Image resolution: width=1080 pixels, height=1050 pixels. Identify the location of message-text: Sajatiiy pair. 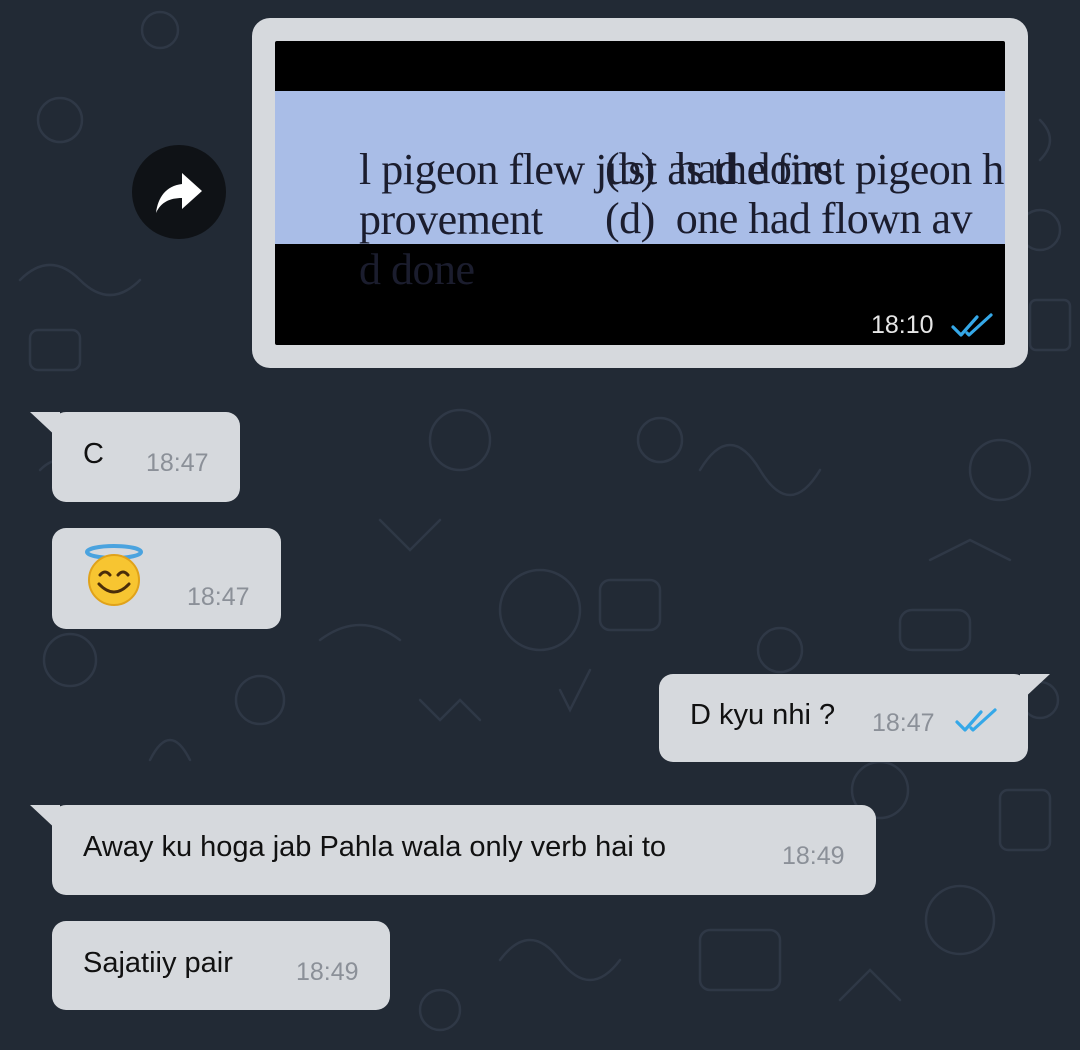
(158, 963).